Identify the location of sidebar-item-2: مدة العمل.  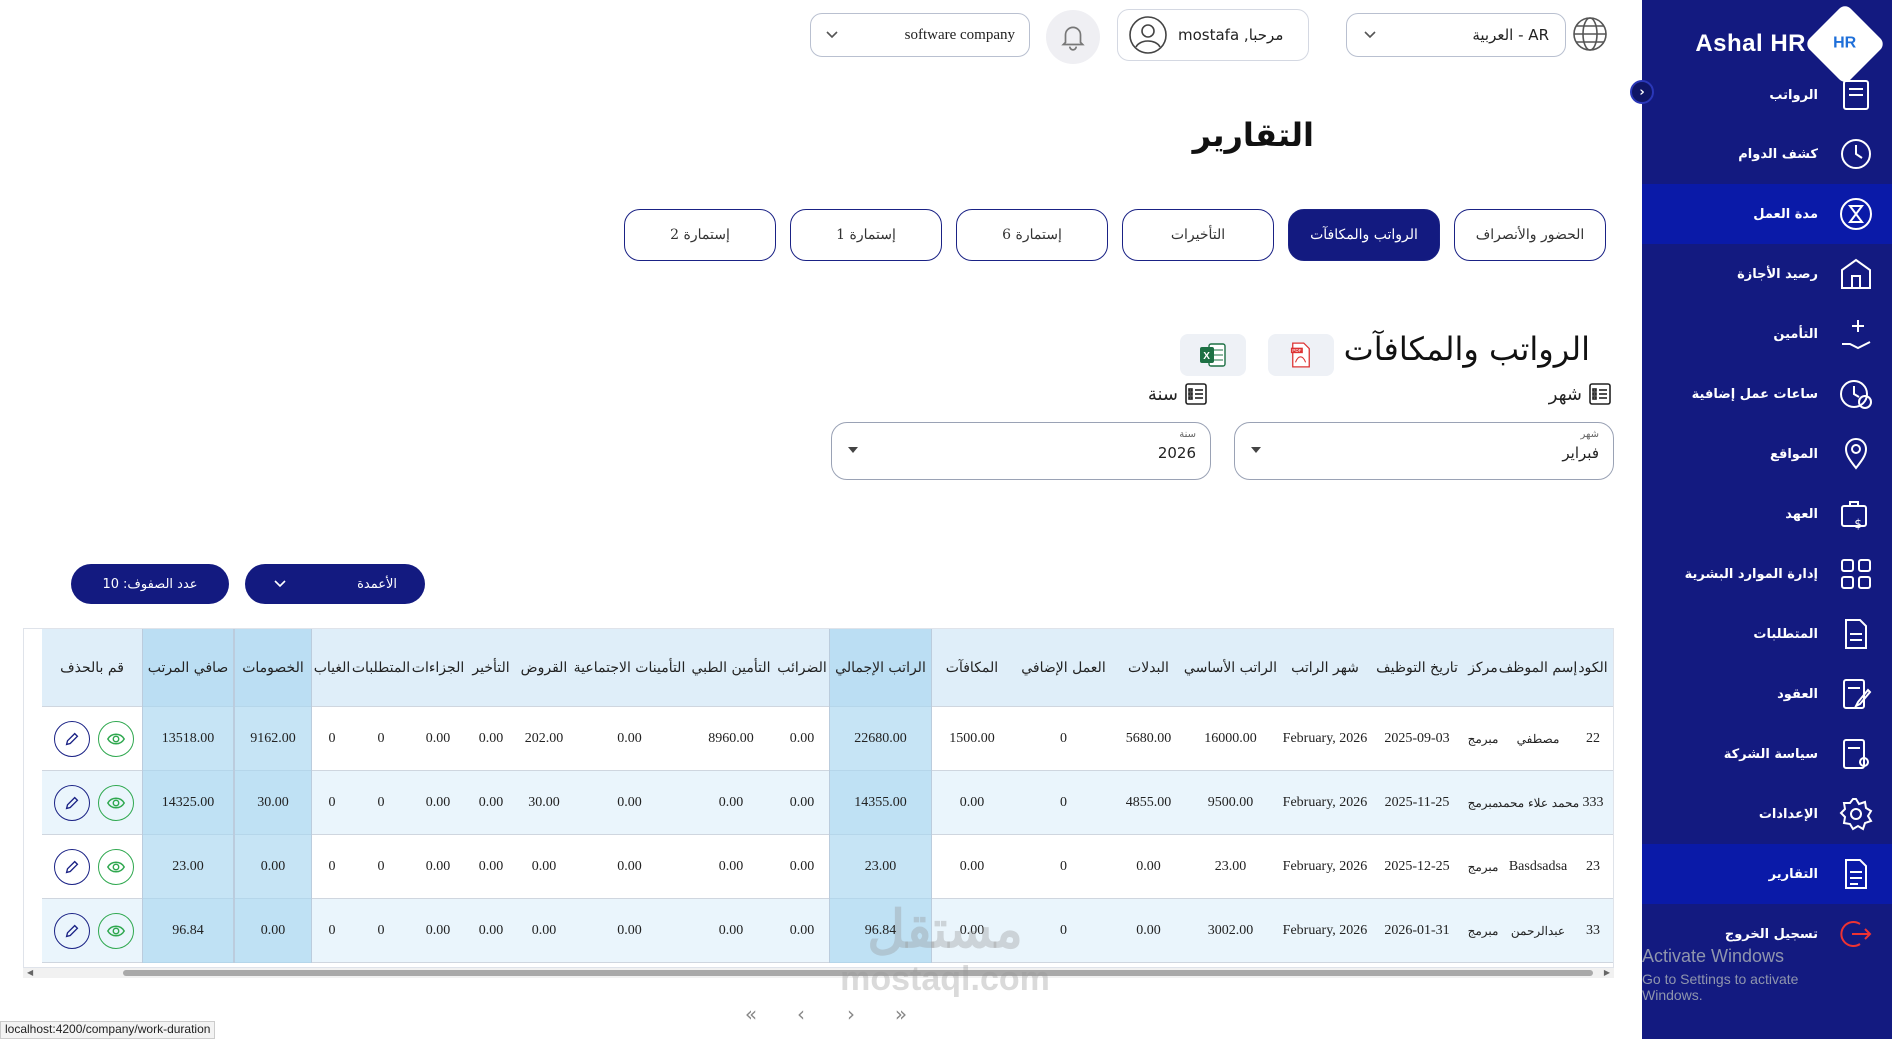
(1767, 214).